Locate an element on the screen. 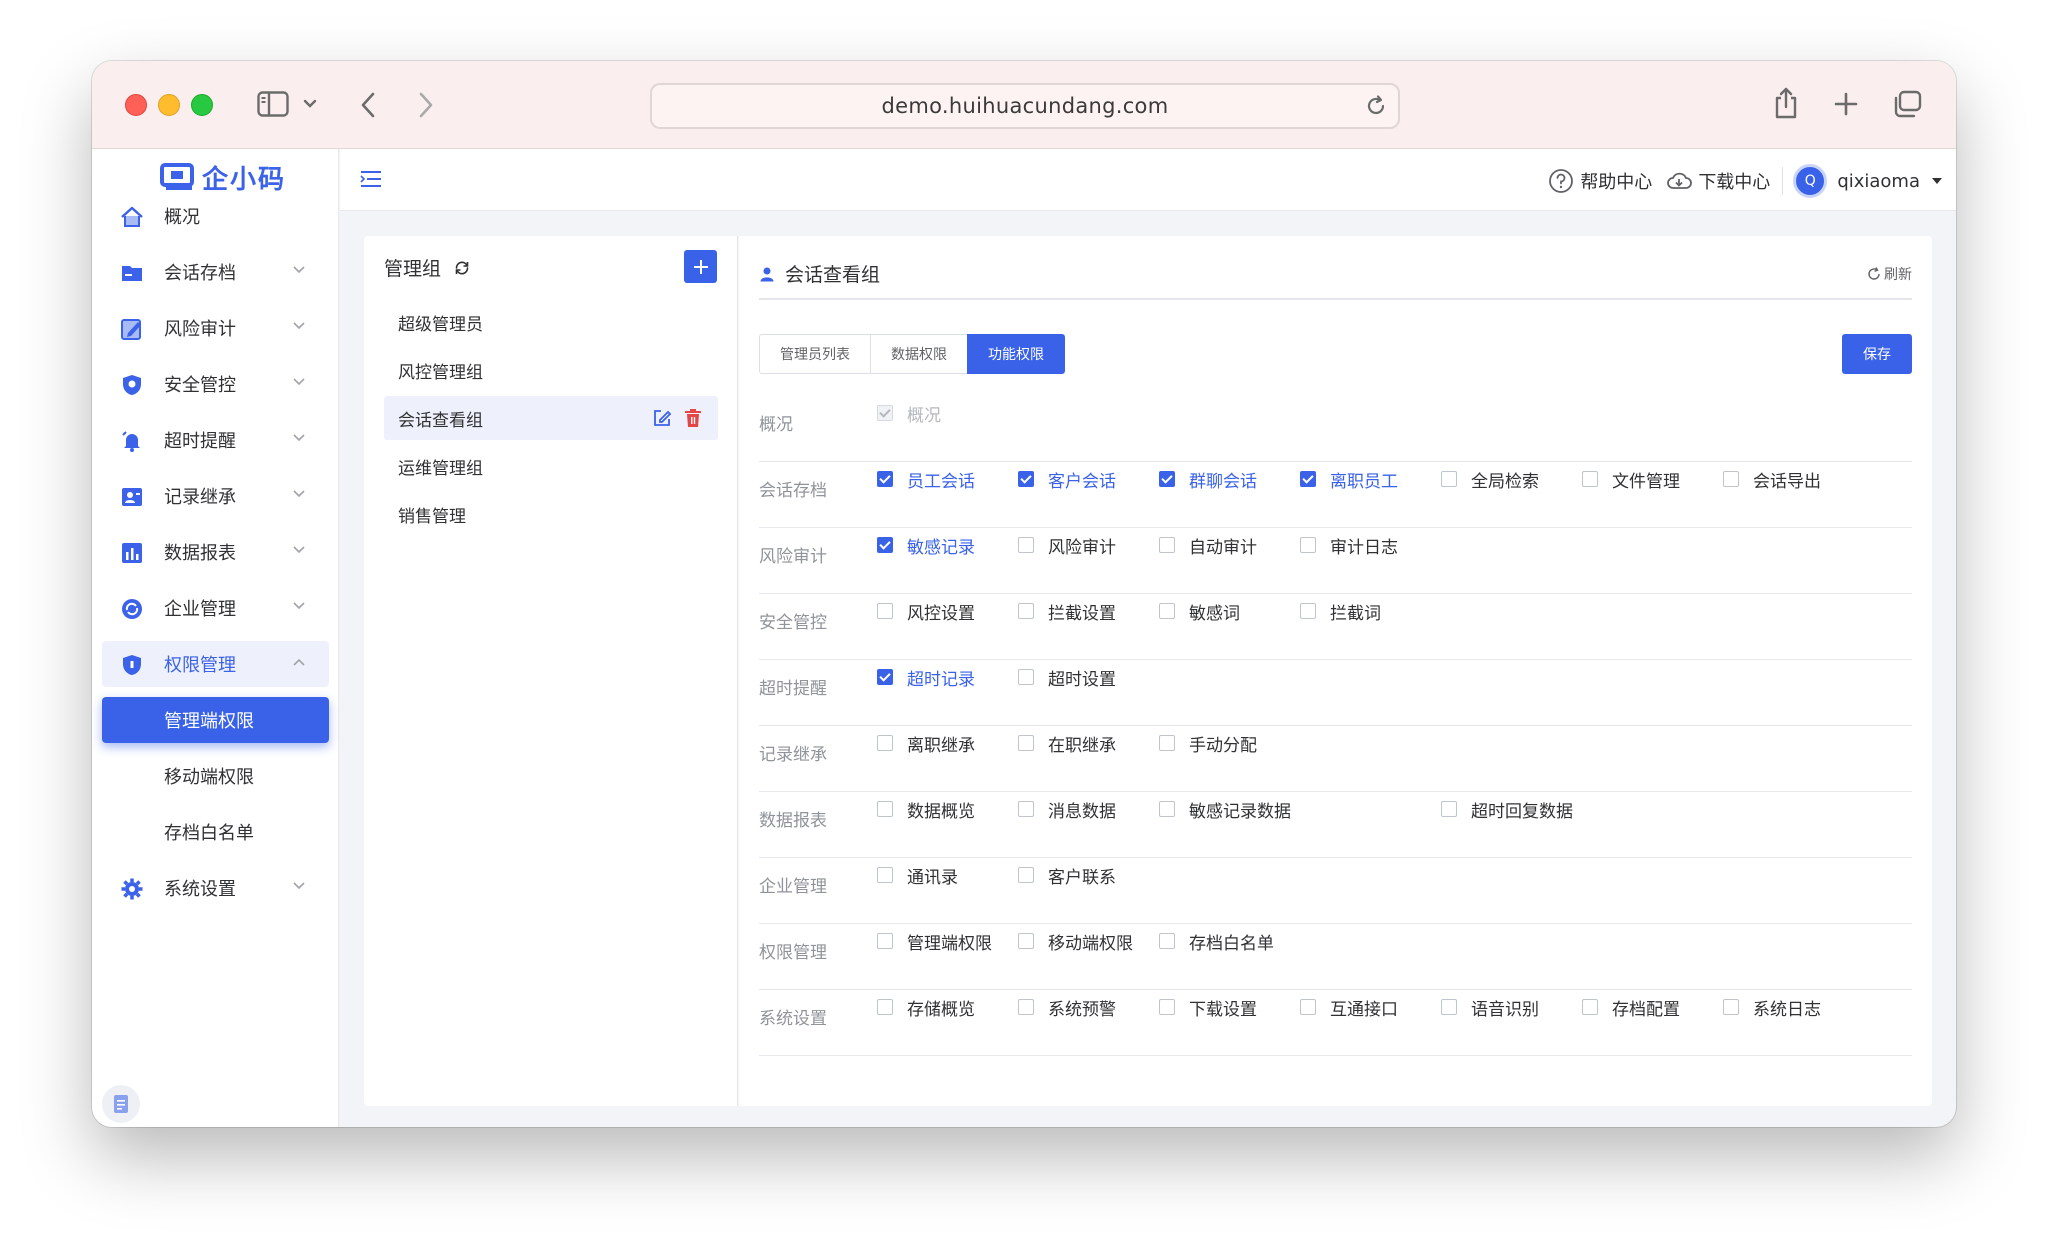  zoom-window-button is located at coordinates (202, 105).